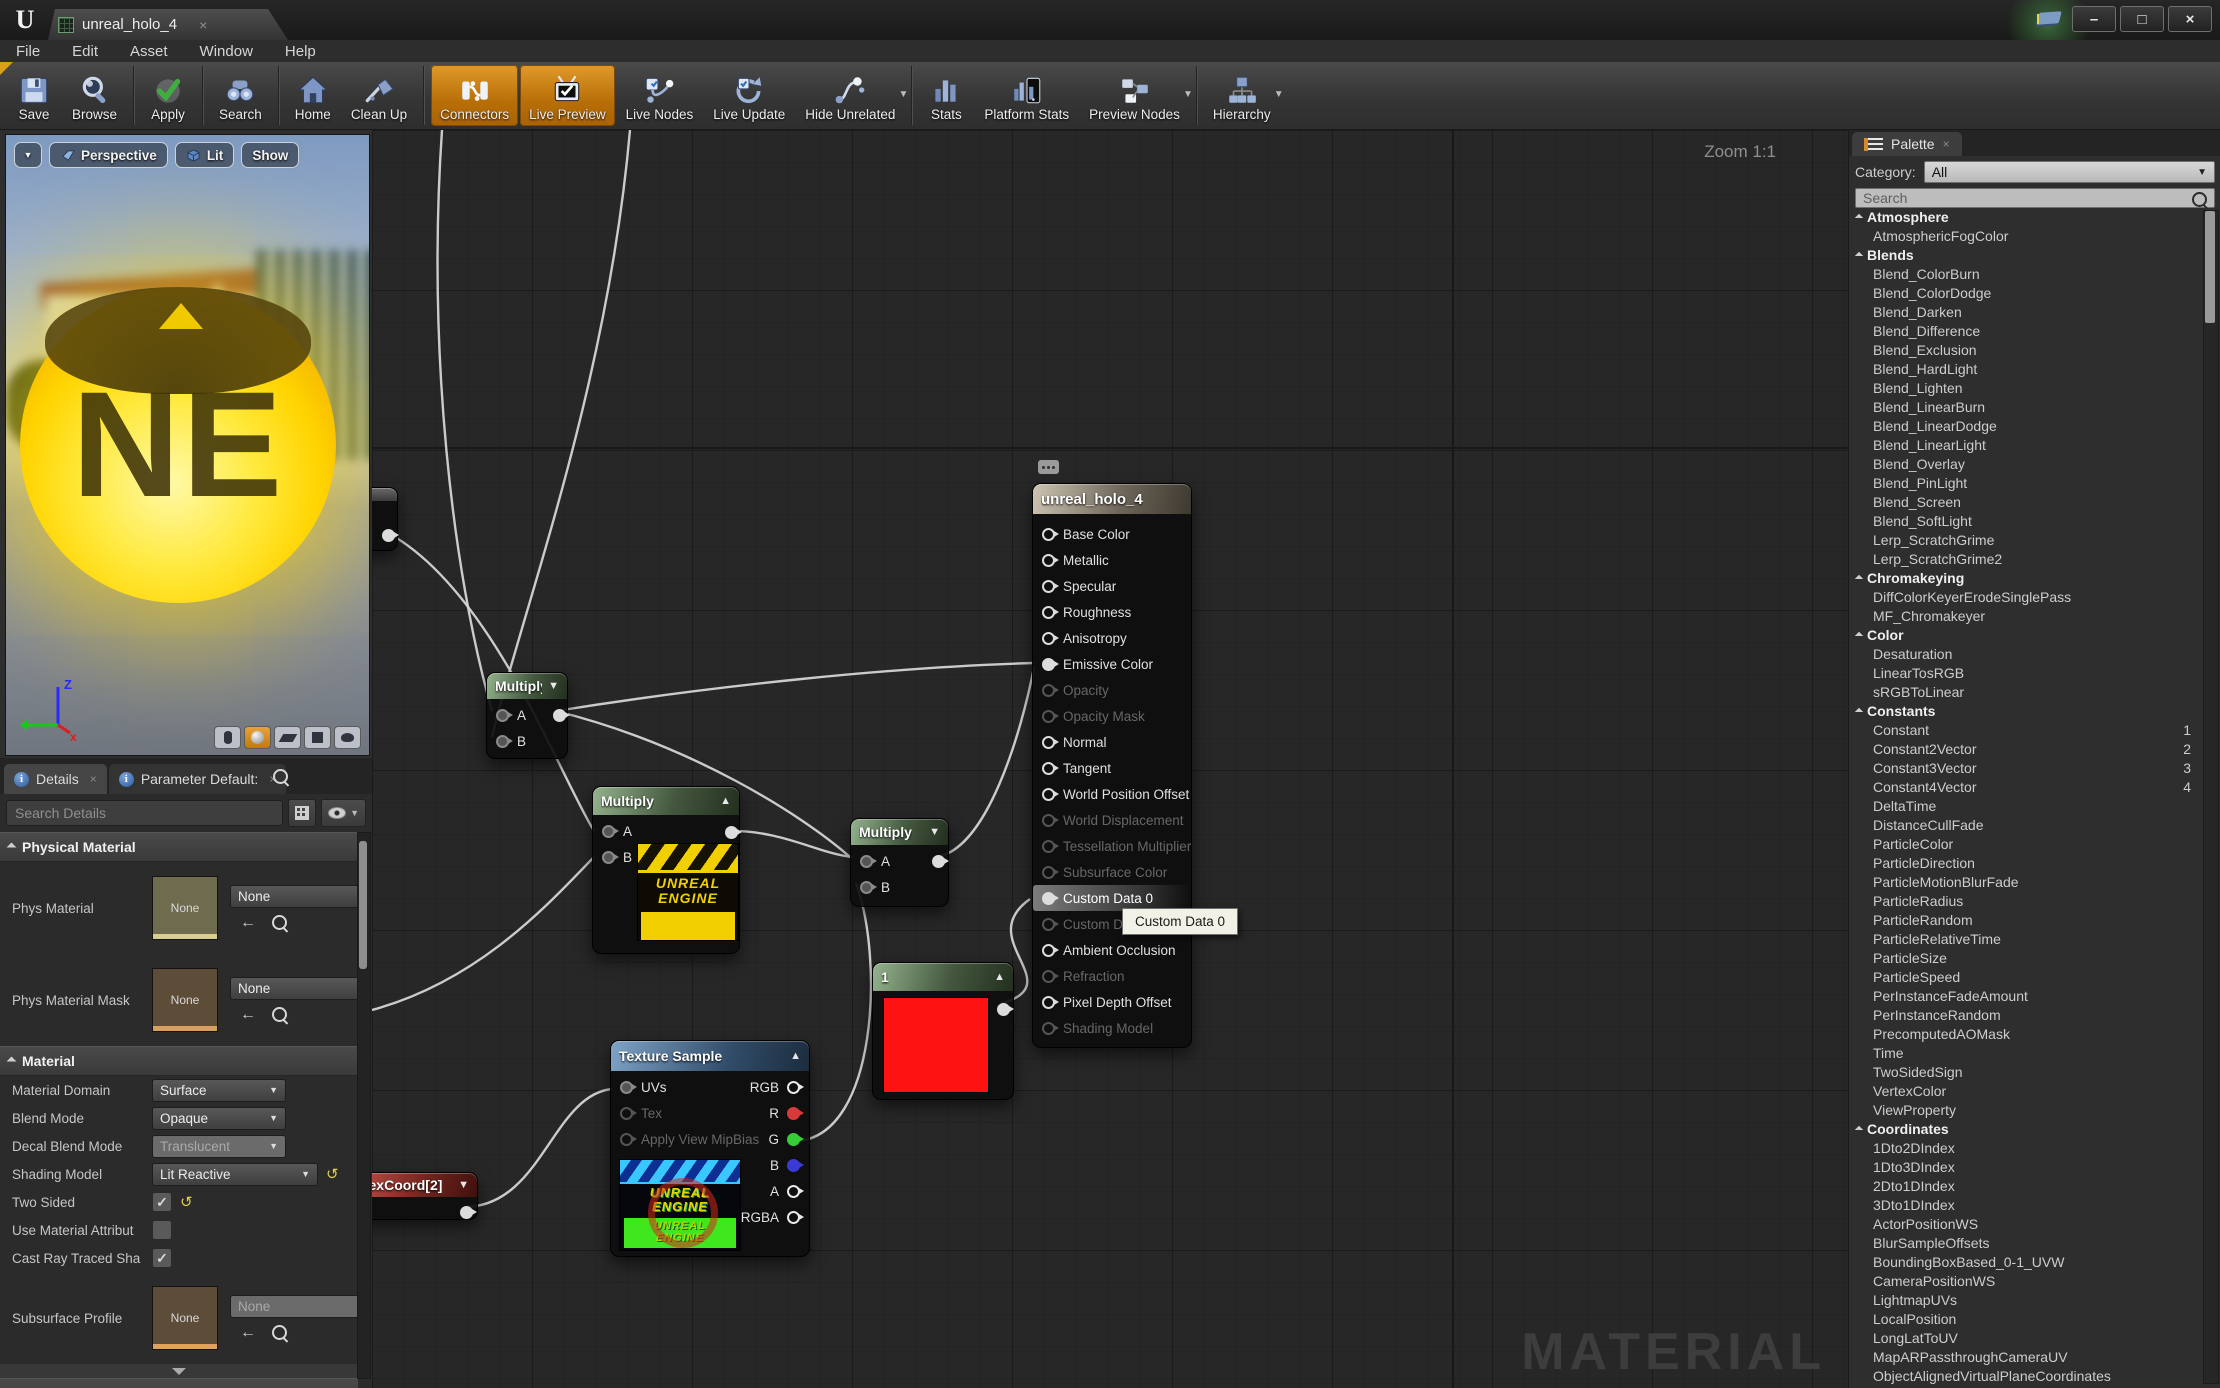 Image resolution: width=2220 pixels, height=1388 pixels. I want to click on platform-stats-button: Platform Stats, so click(1026, 95).